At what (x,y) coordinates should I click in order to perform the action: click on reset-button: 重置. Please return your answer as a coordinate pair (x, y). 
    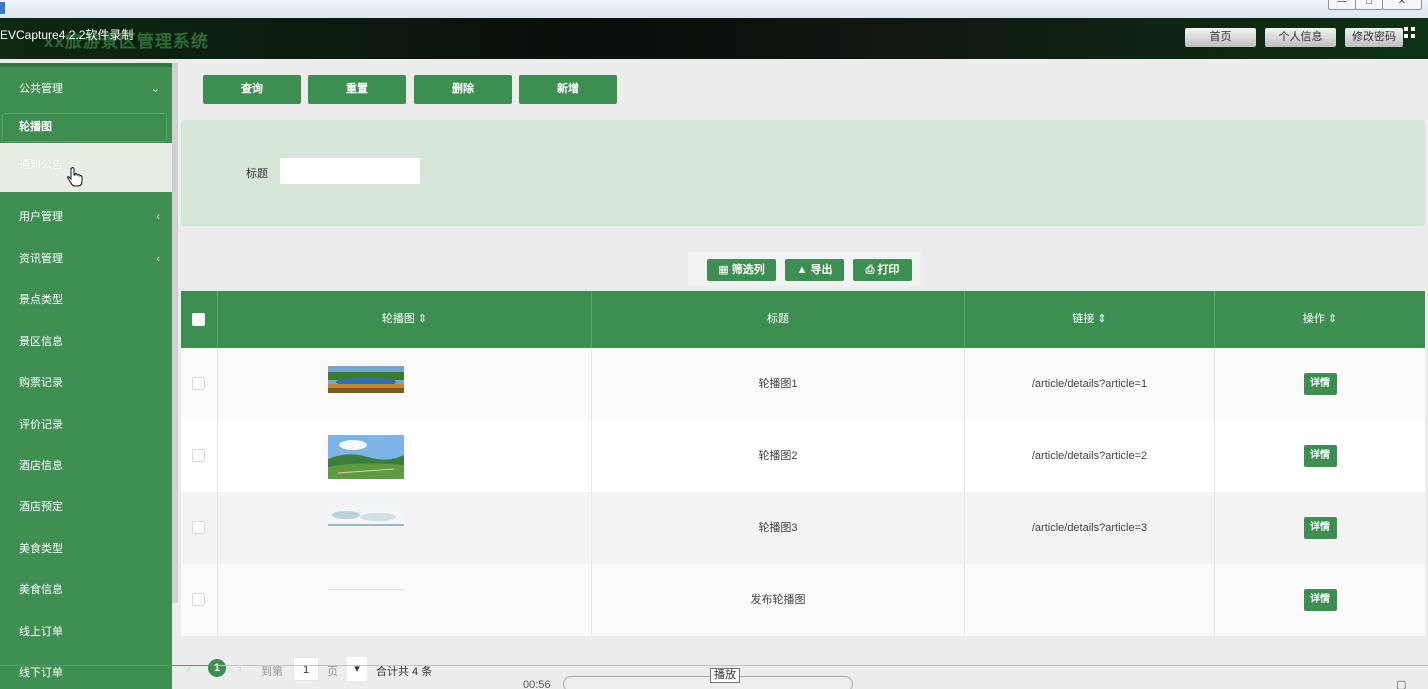
    Looking at the image, I should click on (357, 89).